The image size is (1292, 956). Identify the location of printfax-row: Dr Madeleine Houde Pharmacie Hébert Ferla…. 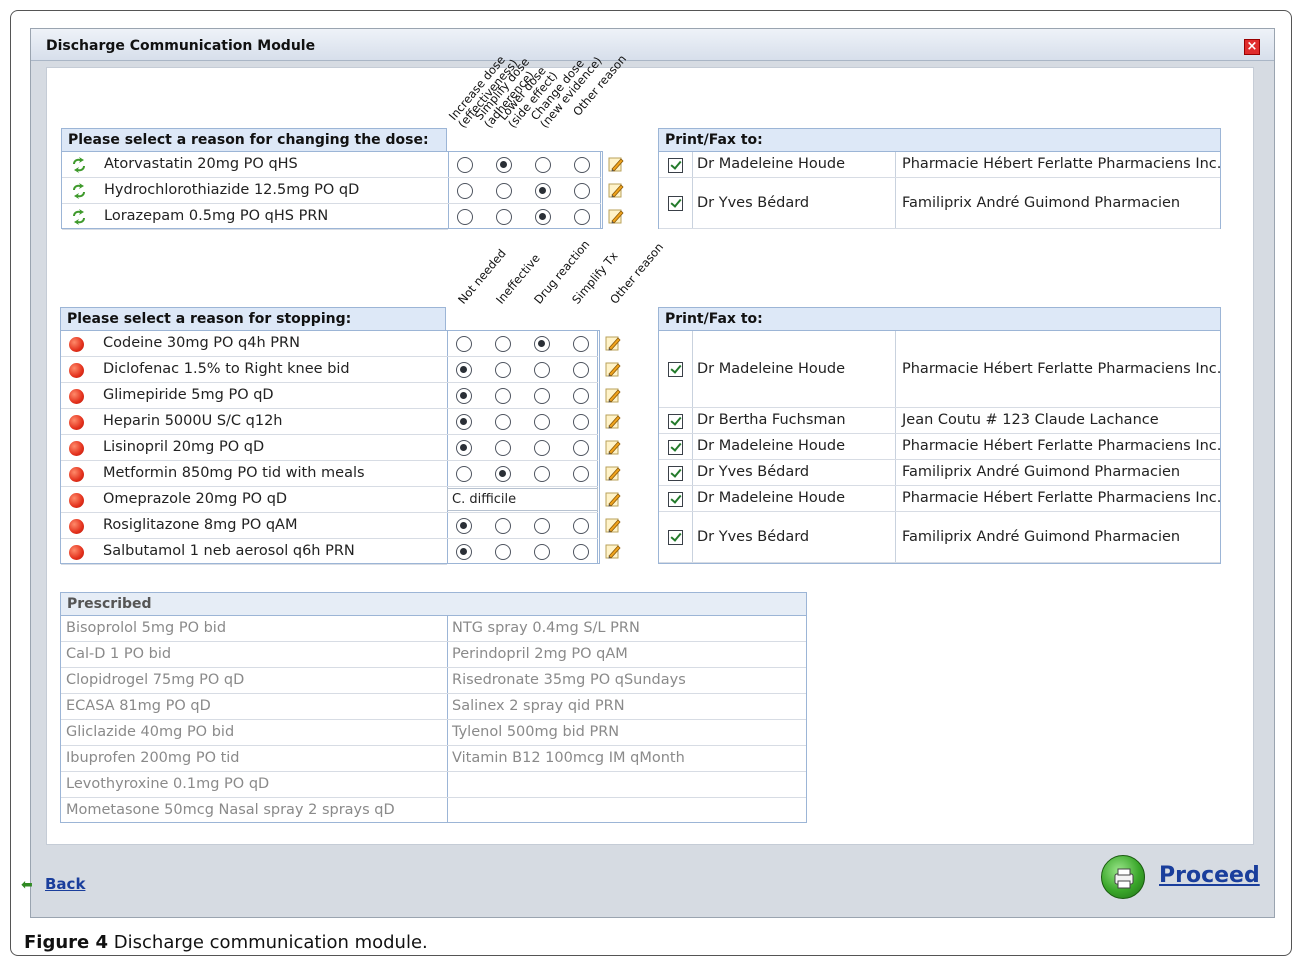
(940, 165).